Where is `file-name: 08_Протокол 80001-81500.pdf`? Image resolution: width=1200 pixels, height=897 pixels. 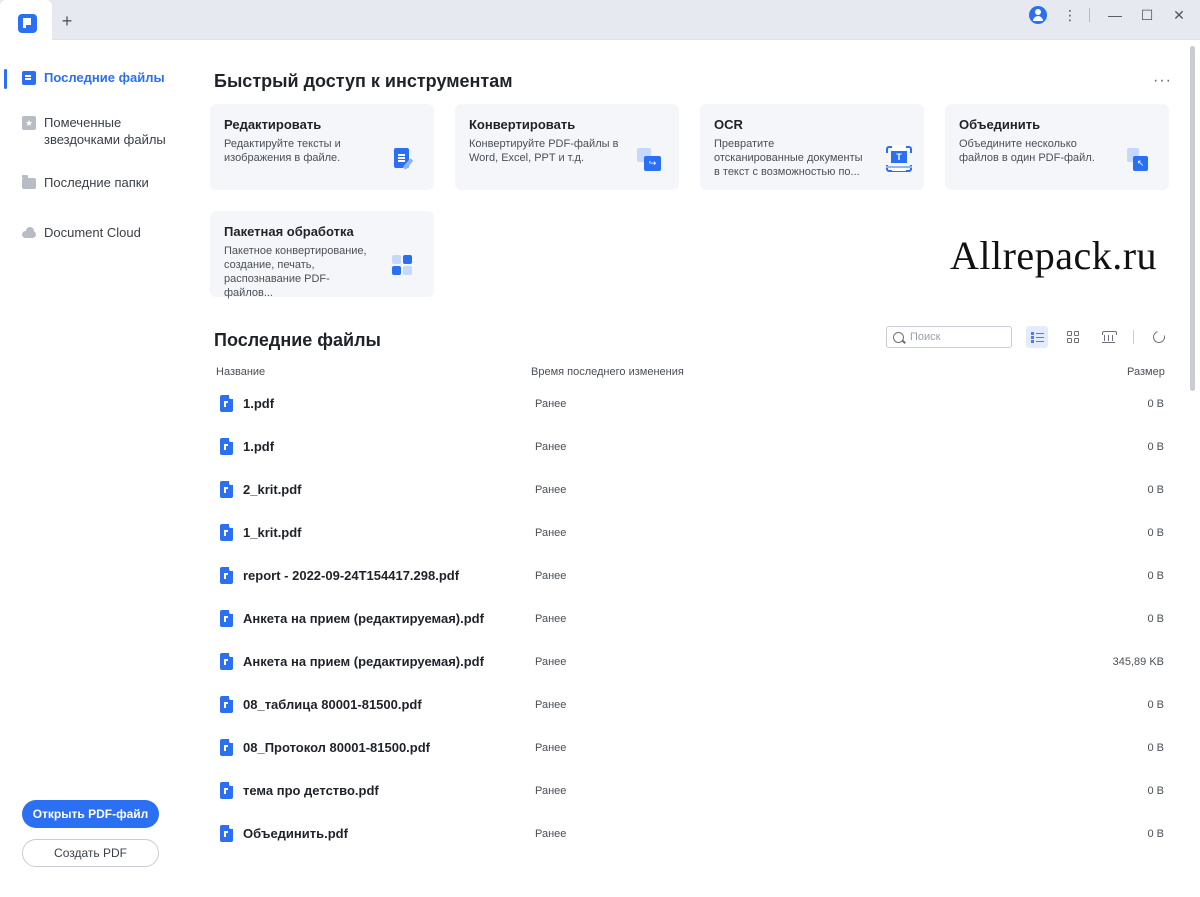 file-name: 08_Протокол 80001-81500.pdf is located at coordinates (336, 747).